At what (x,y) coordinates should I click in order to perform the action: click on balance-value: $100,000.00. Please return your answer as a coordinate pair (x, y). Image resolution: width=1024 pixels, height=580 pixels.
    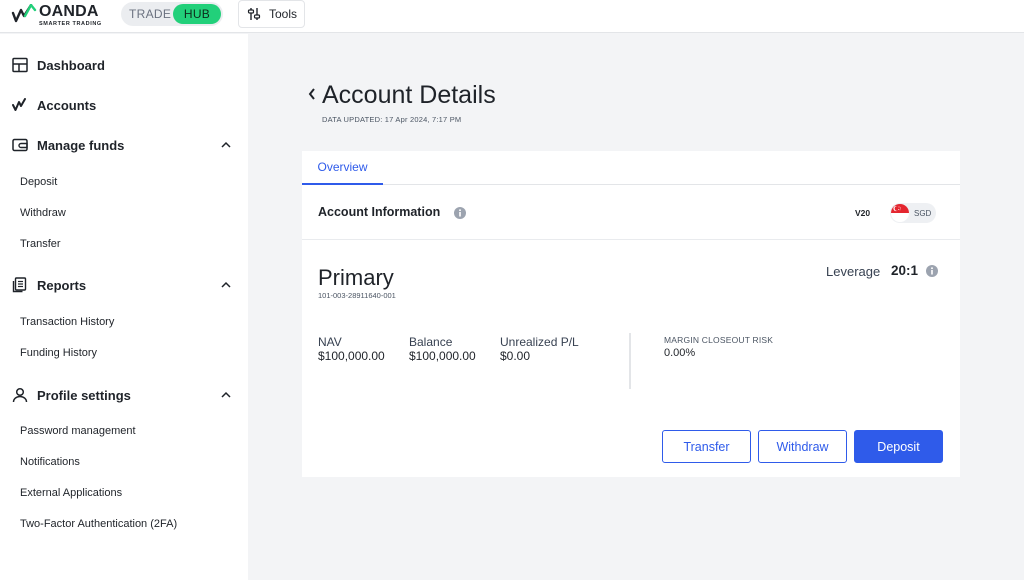
    Looking at the image, I should click on (442, 356).